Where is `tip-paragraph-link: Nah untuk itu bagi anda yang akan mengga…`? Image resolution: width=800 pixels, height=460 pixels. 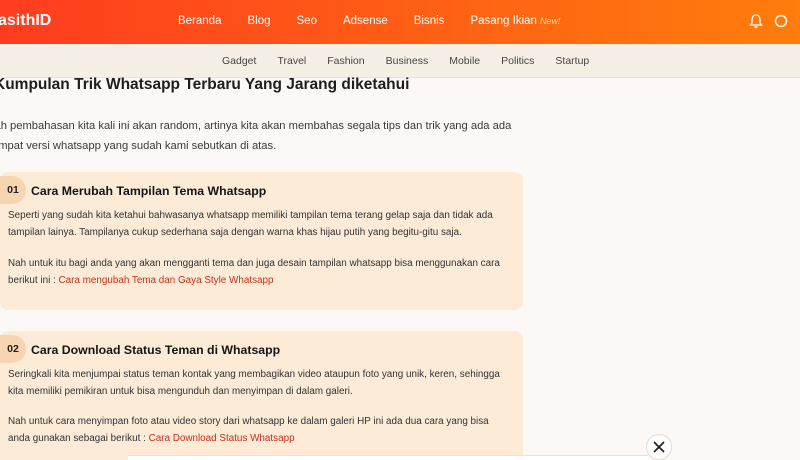 tip-paragraph-link: Nah untuk itu bagi anda yang akan mengga… is located at coordinates (260, 272).